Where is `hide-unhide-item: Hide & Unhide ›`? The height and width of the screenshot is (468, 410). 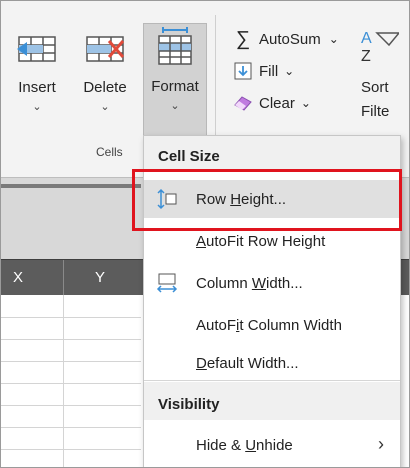 hide-unhide-item: Hide & Unhide › is located at coordinates (272, 445).